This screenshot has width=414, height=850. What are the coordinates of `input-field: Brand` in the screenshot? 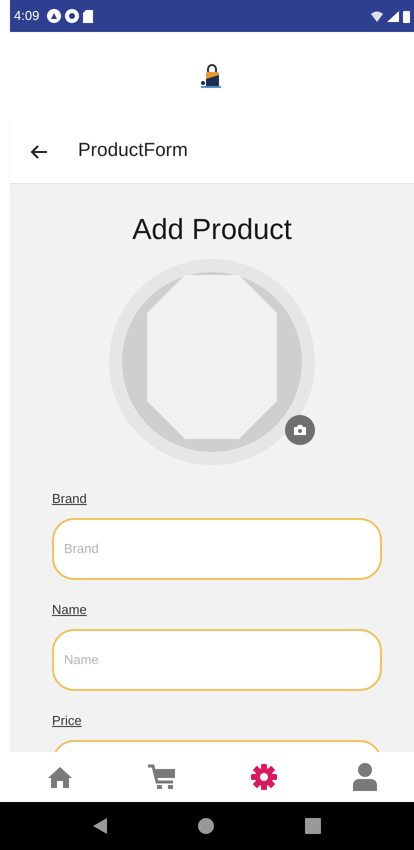 It's located at (217, 549).